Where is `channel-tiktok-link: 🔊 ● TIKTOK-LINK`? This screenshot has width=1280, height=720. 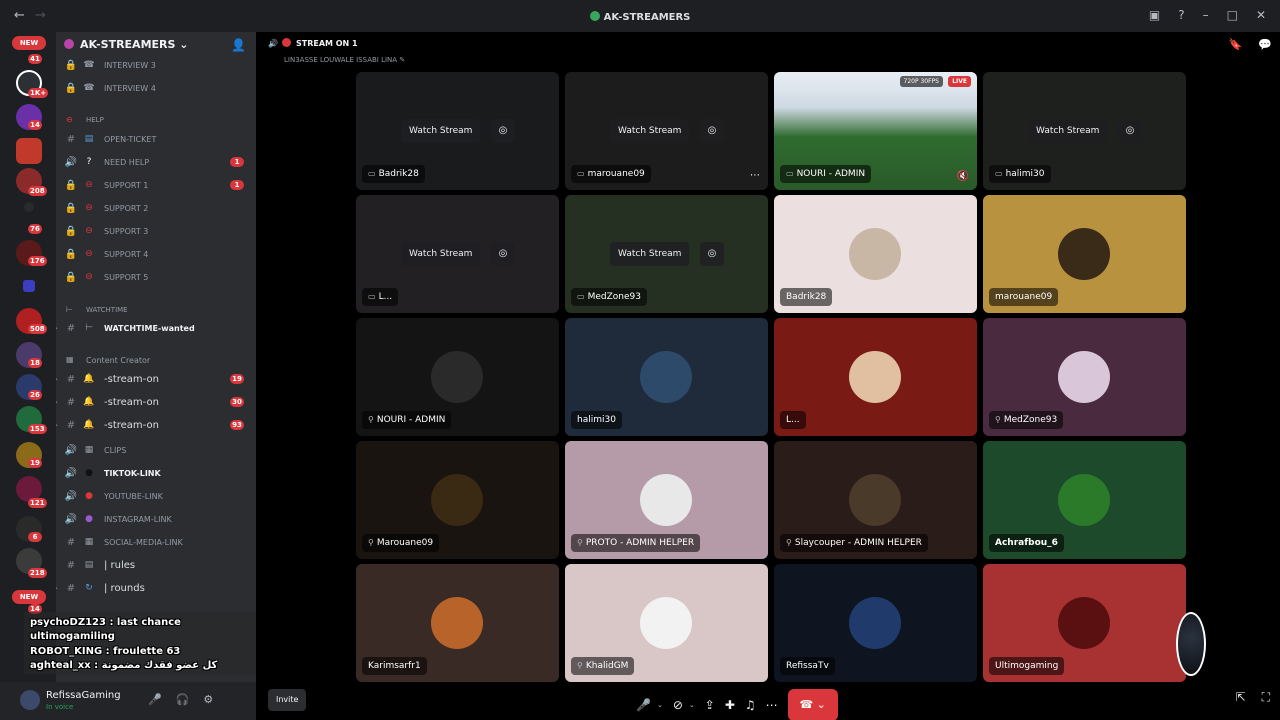 channel-tiktok-link: 🔊 ● TIKTOK-LINK is located at coordinates (156, 473).